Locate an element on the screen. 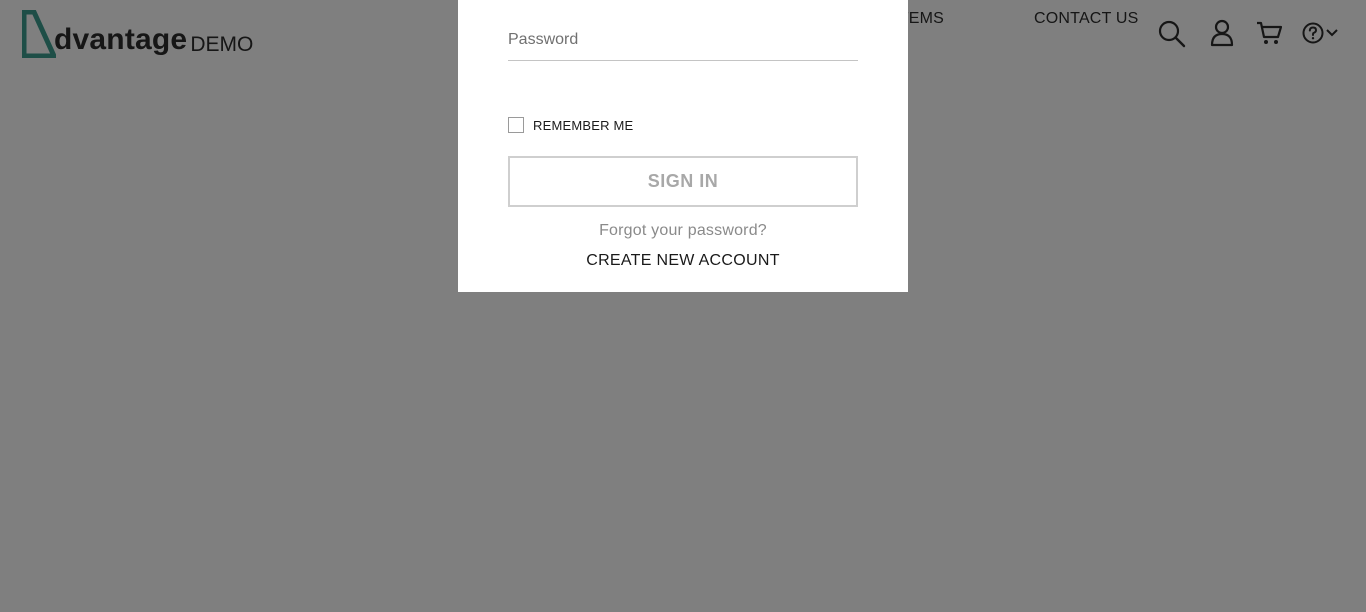 This screenshot has width=1366, height=612. password-field is located at coordinates (683, 44).